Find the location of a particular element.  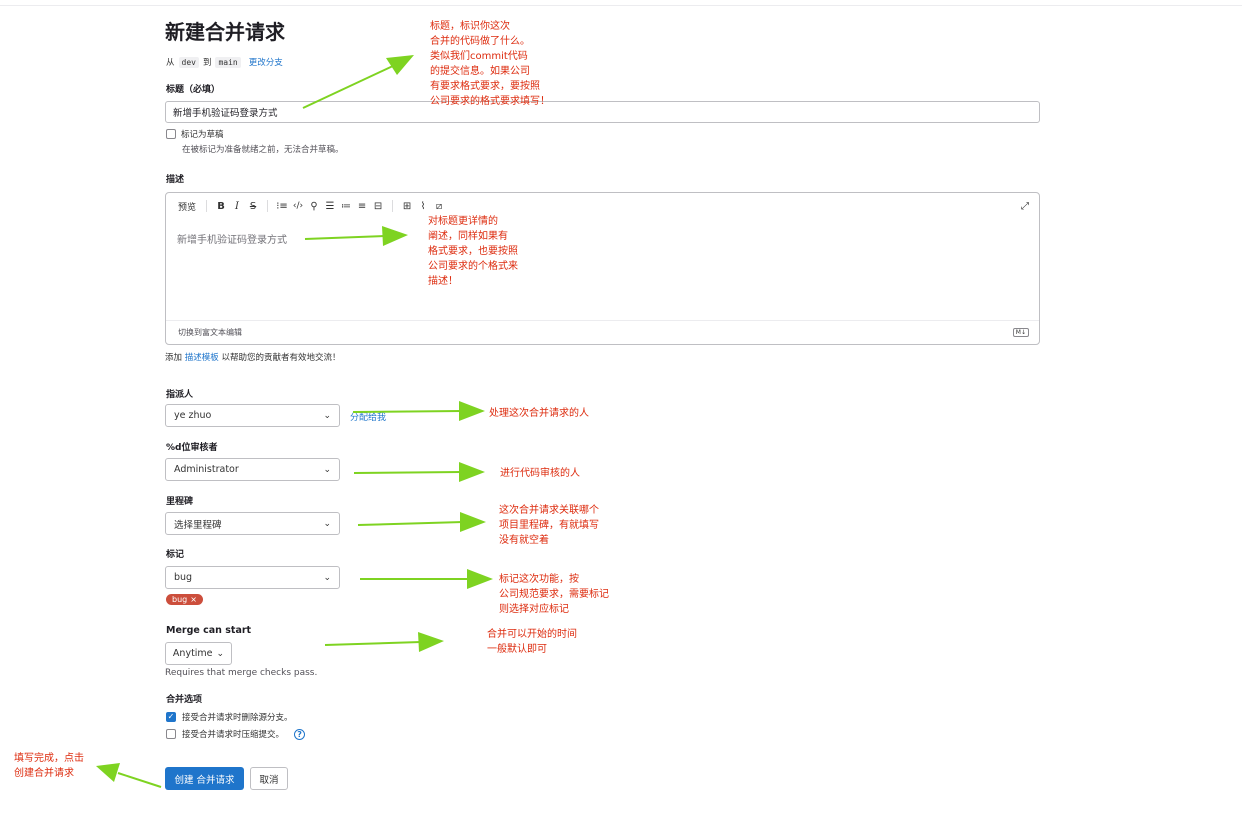

expand-icon: ⤢ is located at coordinates (1025, 206).